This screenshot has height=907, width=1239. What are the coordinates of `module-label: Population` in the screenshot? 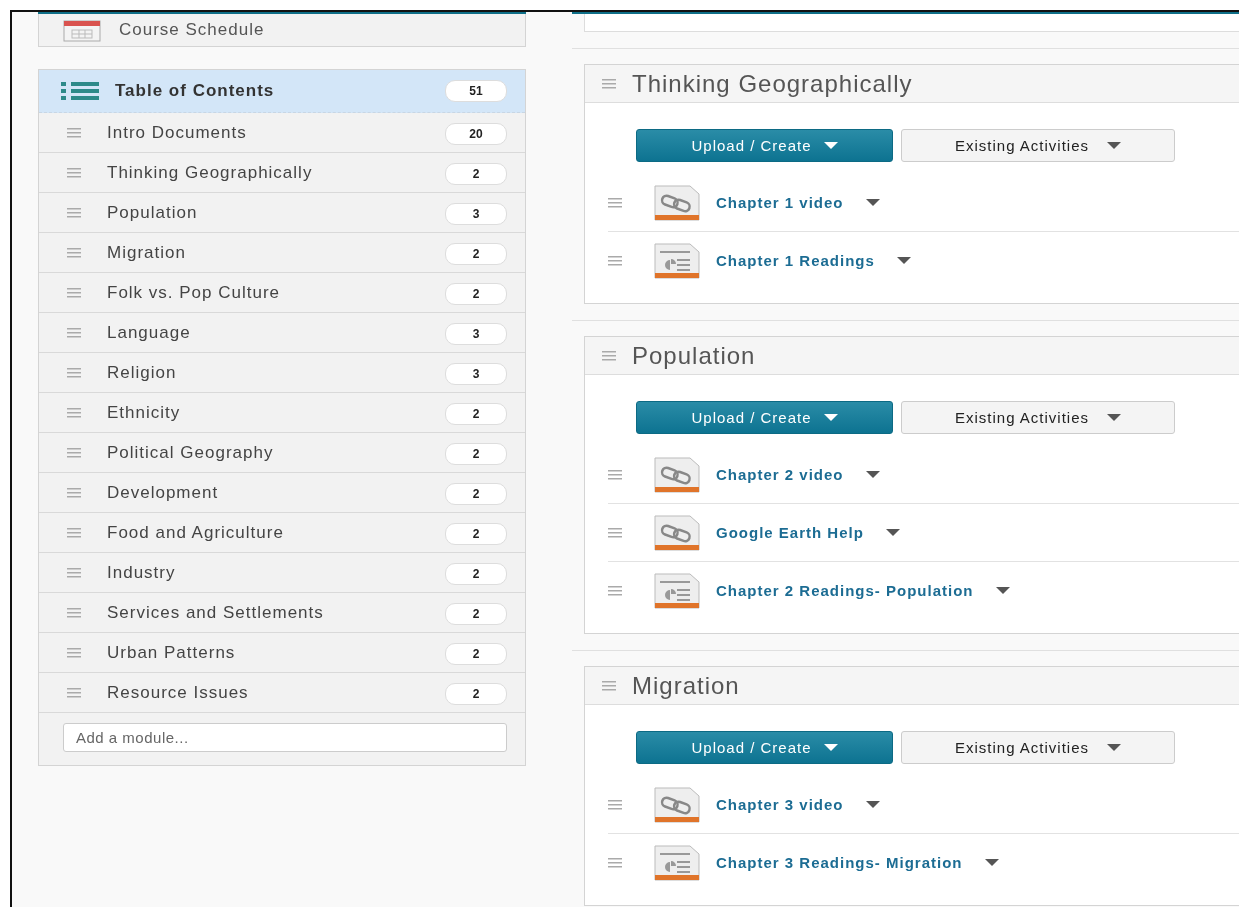 It's located at (153, 213).